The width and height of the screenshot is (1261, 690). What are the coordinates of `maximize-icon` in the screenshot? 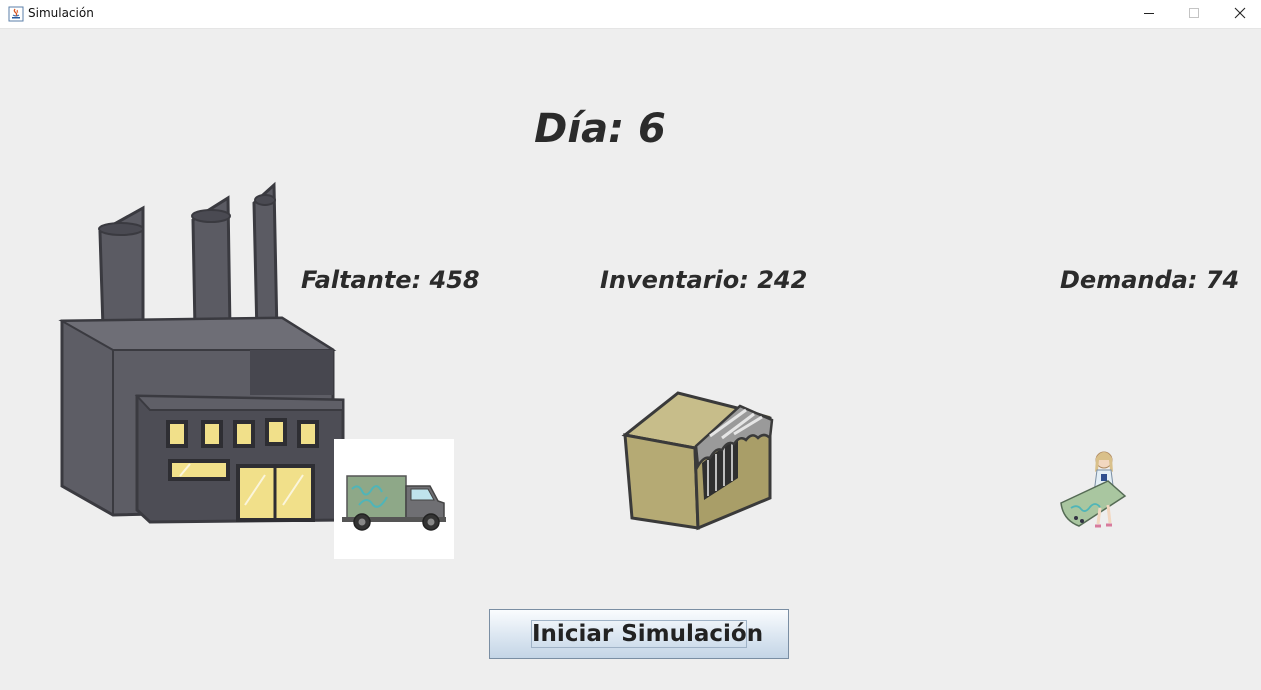 It's located at (1194, 13).